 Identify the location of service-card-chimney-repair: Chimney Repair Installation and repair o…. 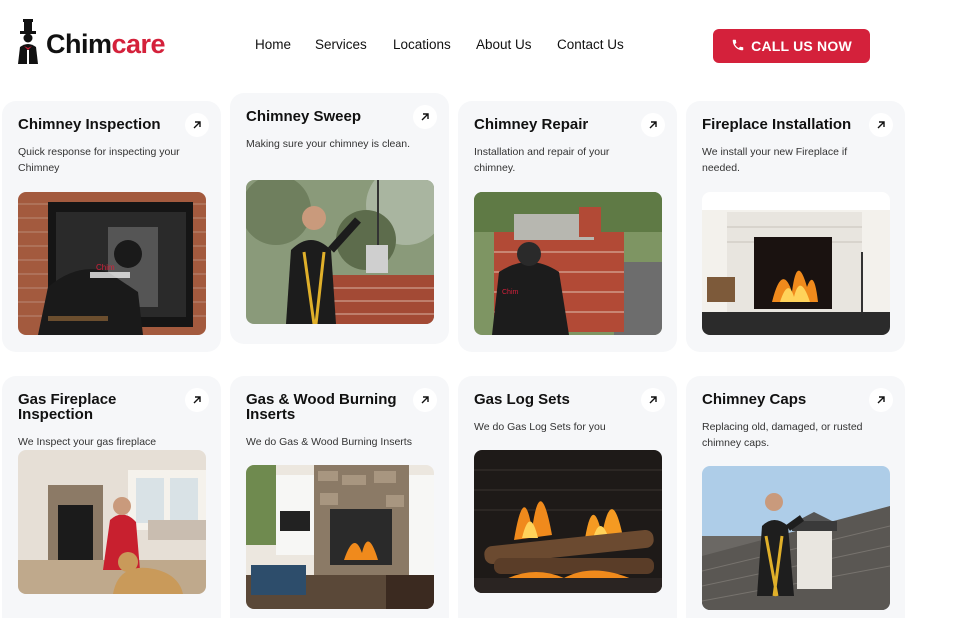
(567, 226).